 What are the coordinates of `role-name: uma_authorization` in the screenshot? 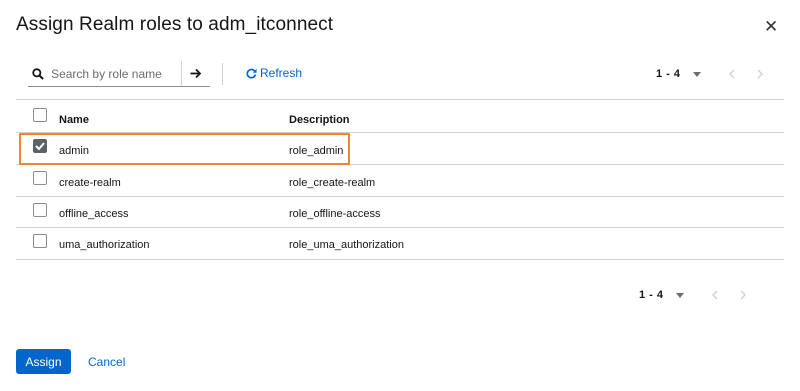 It's located at (104, 245).